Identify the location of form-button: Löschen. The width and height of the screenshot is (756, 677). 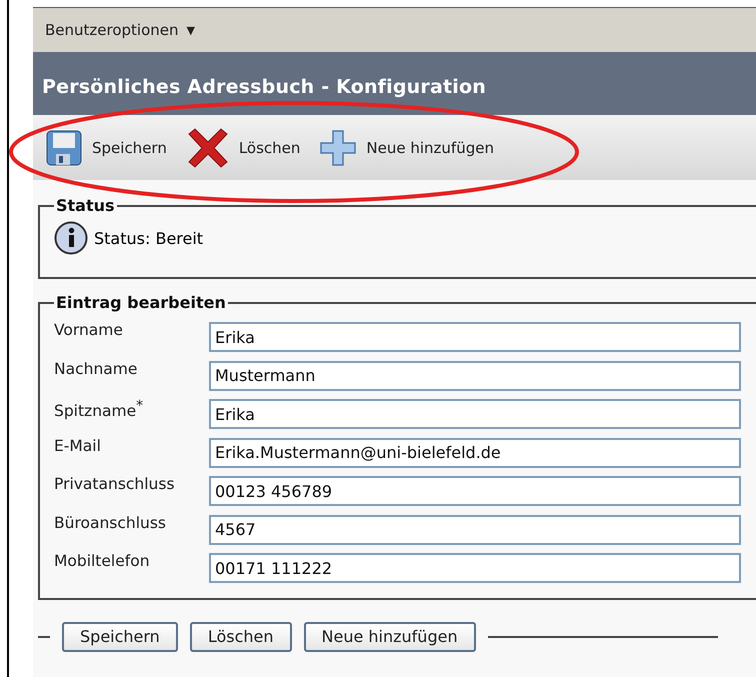
(241, 637).